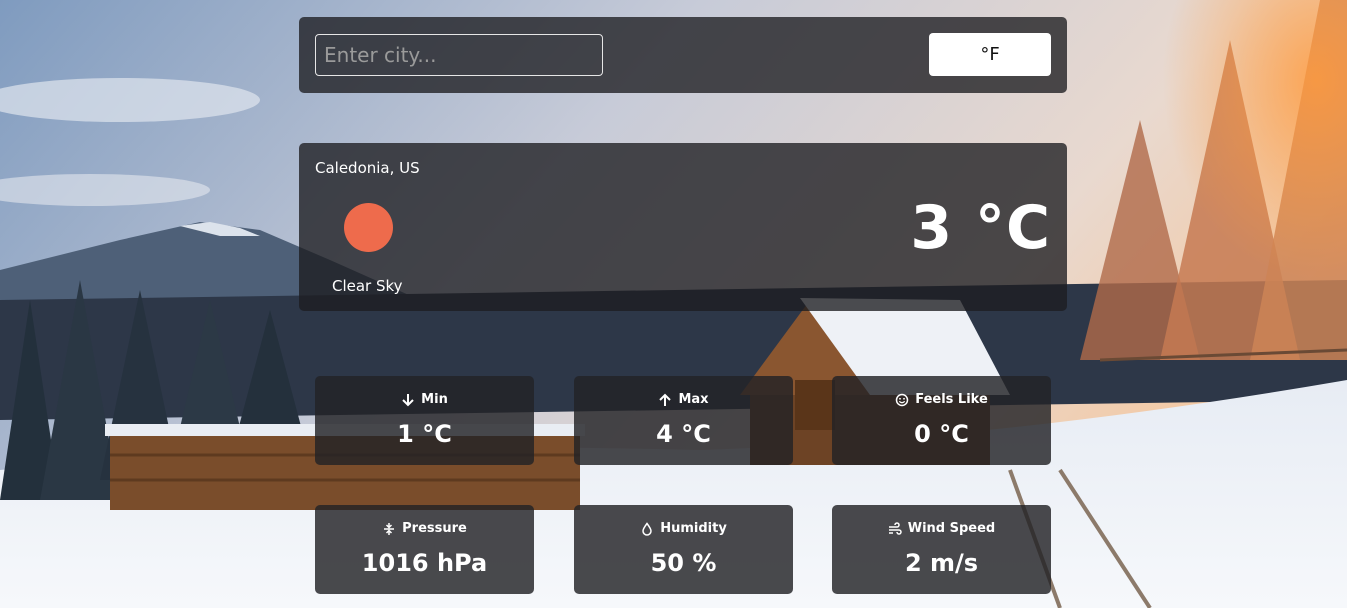 Image resolution: width=1347 pixels, height=608 pixels. Describe the element at coordinates (693, 399) in the screenshot. I see `max-temp-label: Max` at that location.